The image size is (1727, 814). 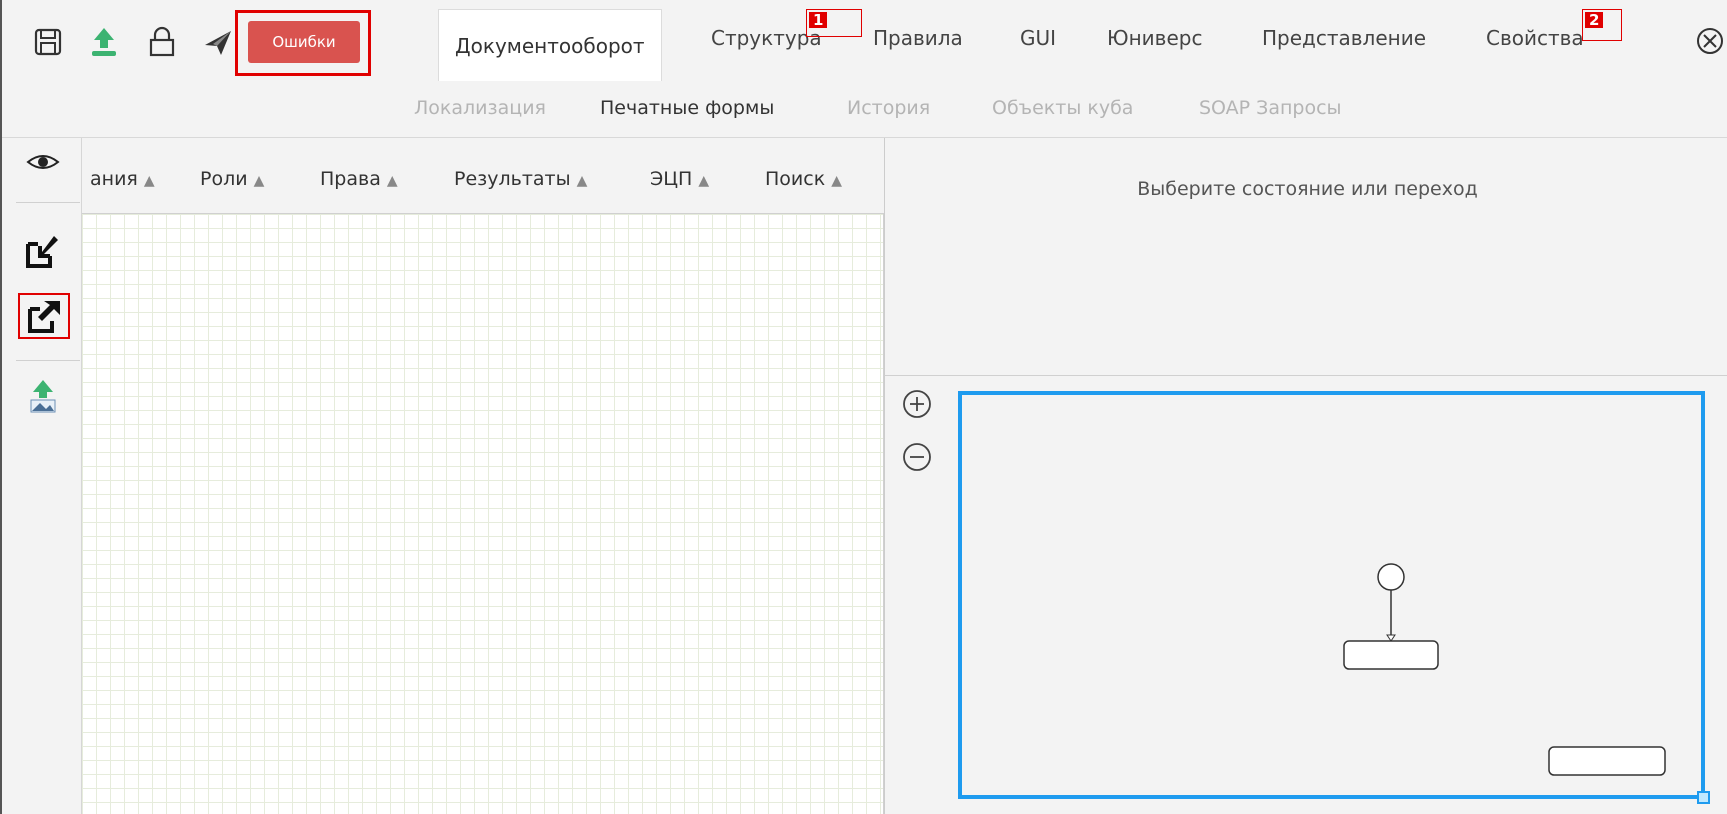 What do you see at coordinates (1154, 38) in the screenshot?
I see `tab-universe: Юниверс` at bounding box center [1154, 38].